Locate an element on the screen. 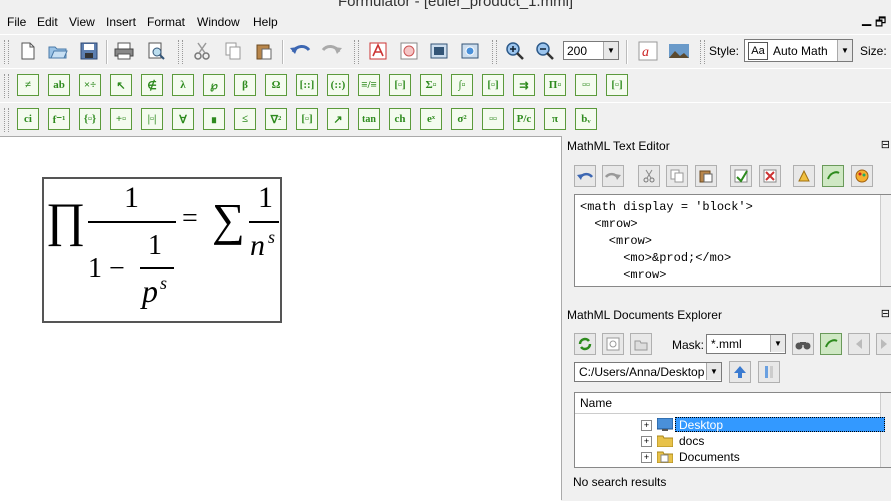 This screenshot has width=891, height=501. menu-view: View is located at coordinates (82, 22).